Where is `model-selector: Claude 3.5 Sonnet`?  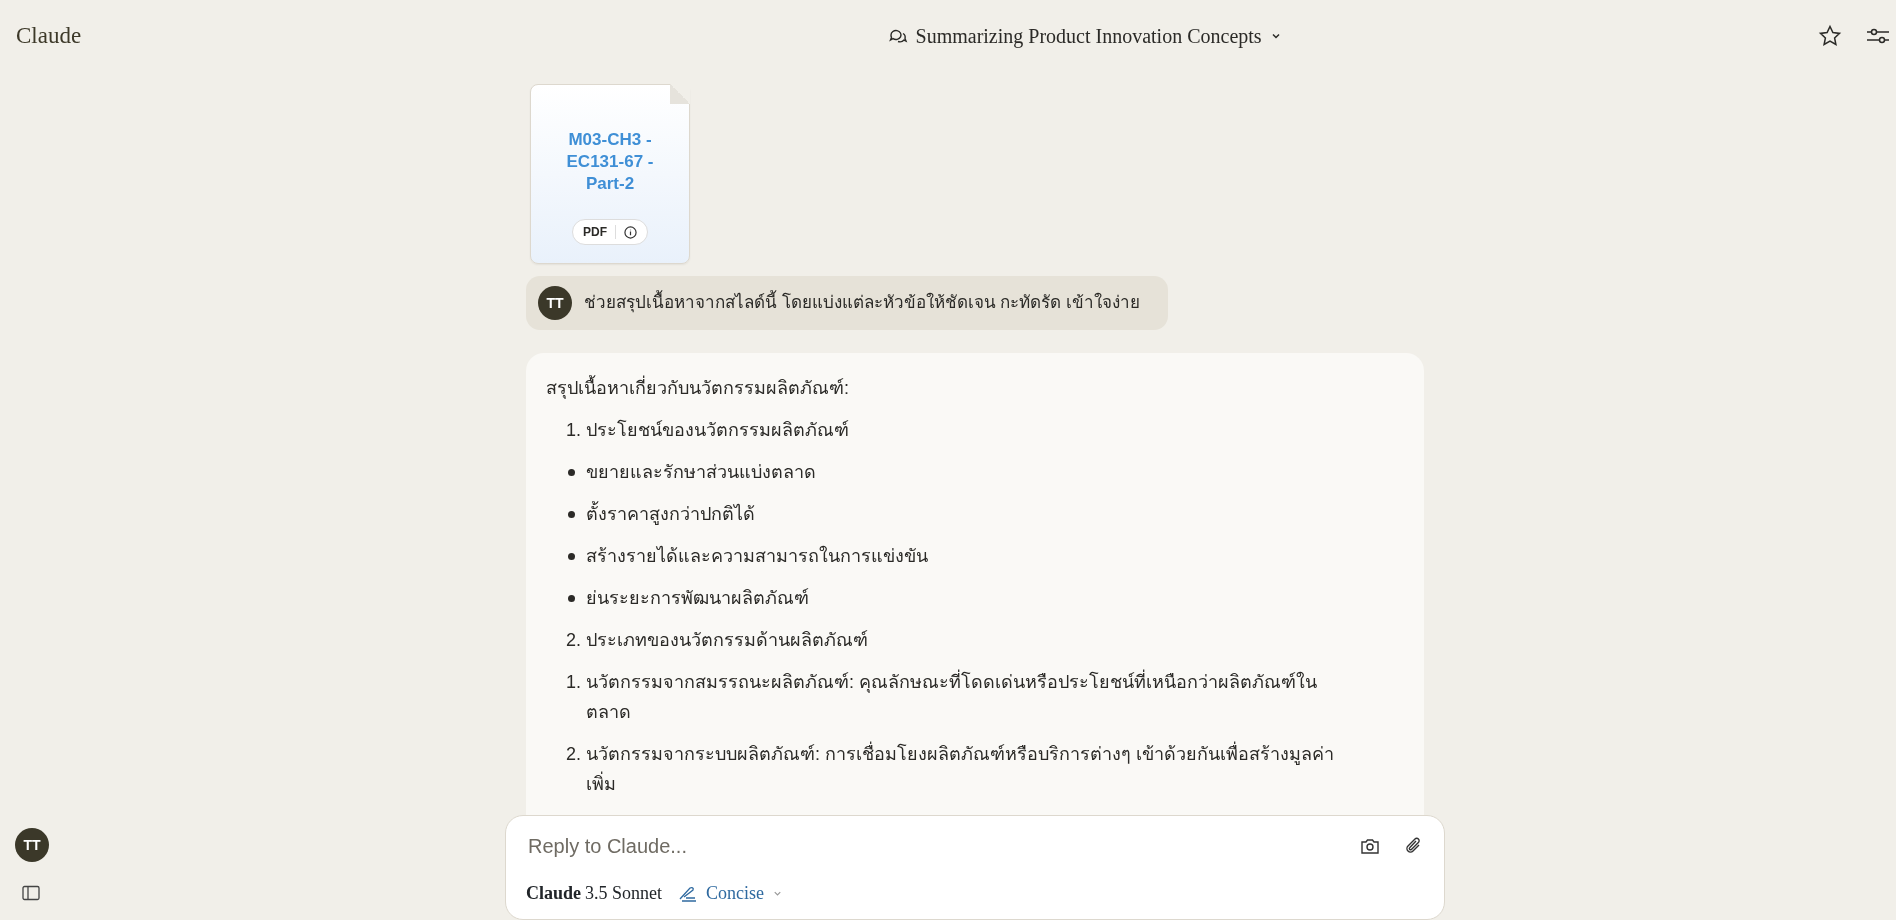
model-selector: Claude 3.5 Sonnet is located at coordinates (594, 893).